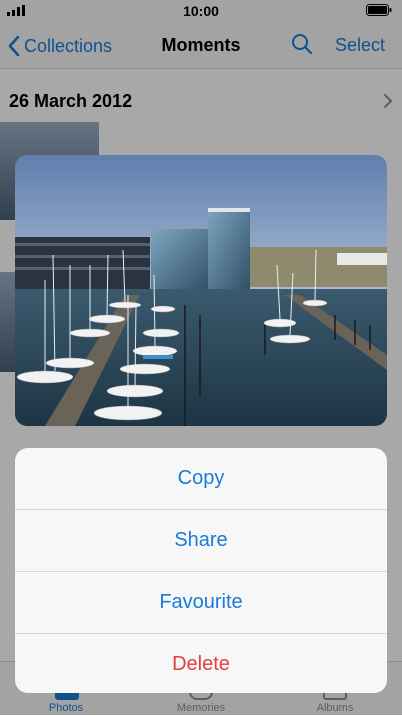  What do you see at coordinates (201, 479) in the screenshot?
I see `copy-button: Copy` at bounding box center [201, 479].